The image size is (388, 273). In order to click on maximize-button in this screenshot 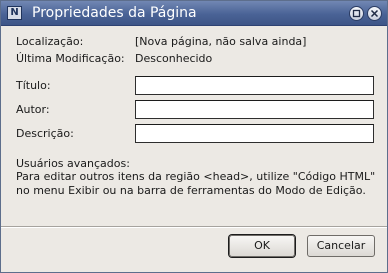, I will do `click(356, 13)`.